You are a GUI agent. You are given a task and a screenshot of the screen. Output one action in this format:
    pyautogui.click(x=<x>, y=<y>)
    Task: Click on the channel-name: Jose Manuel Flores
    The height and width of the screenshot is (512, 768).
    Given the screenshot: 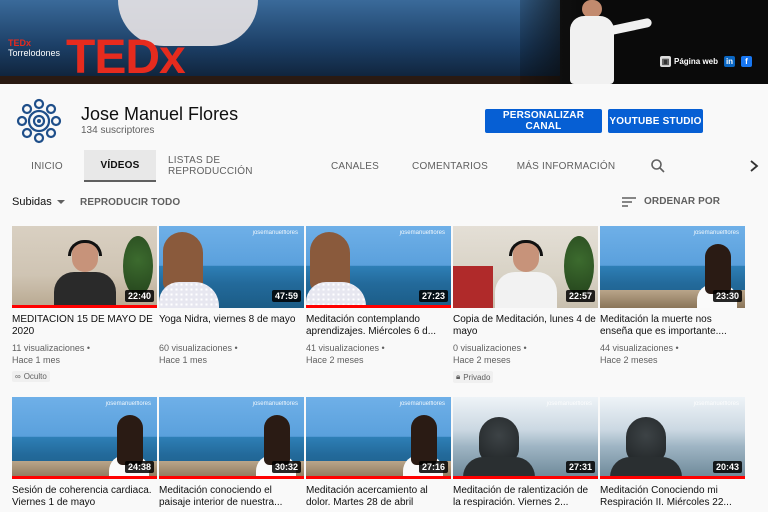 What is the action you would take?
    pyautogui.click(x=160, y=114)
    